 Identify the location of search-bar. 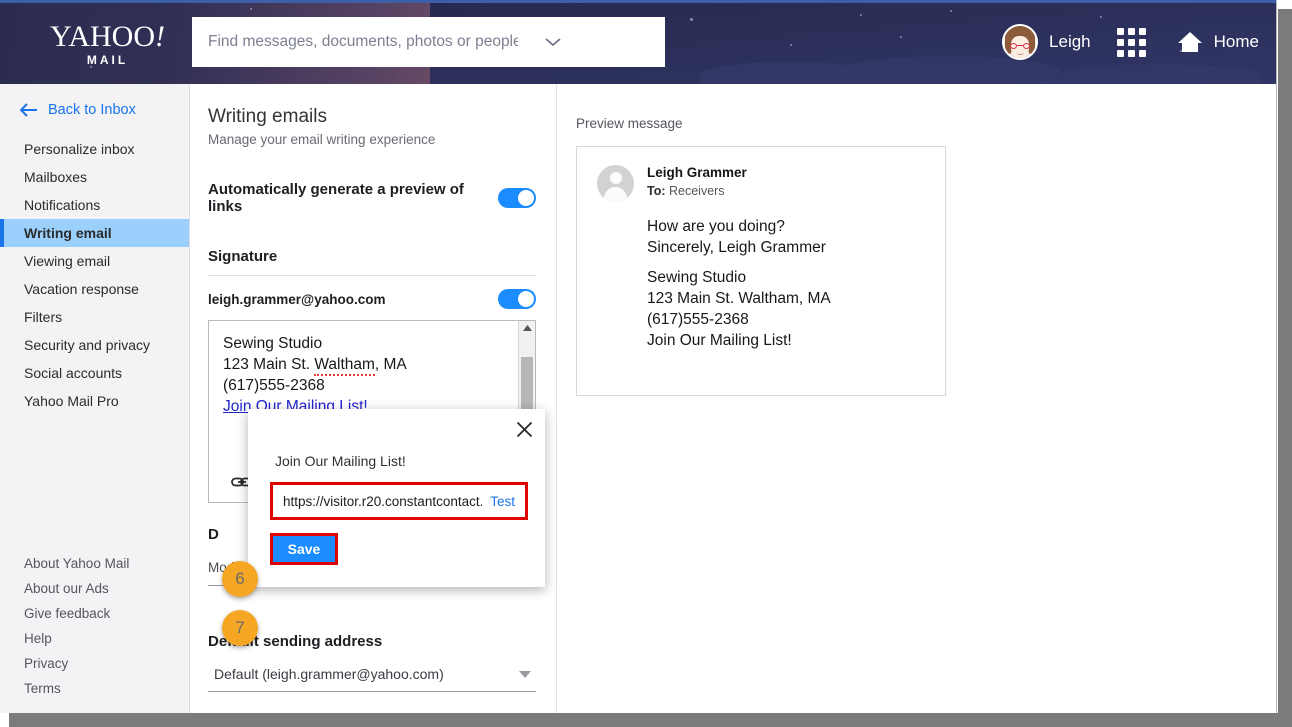
(428, 42).